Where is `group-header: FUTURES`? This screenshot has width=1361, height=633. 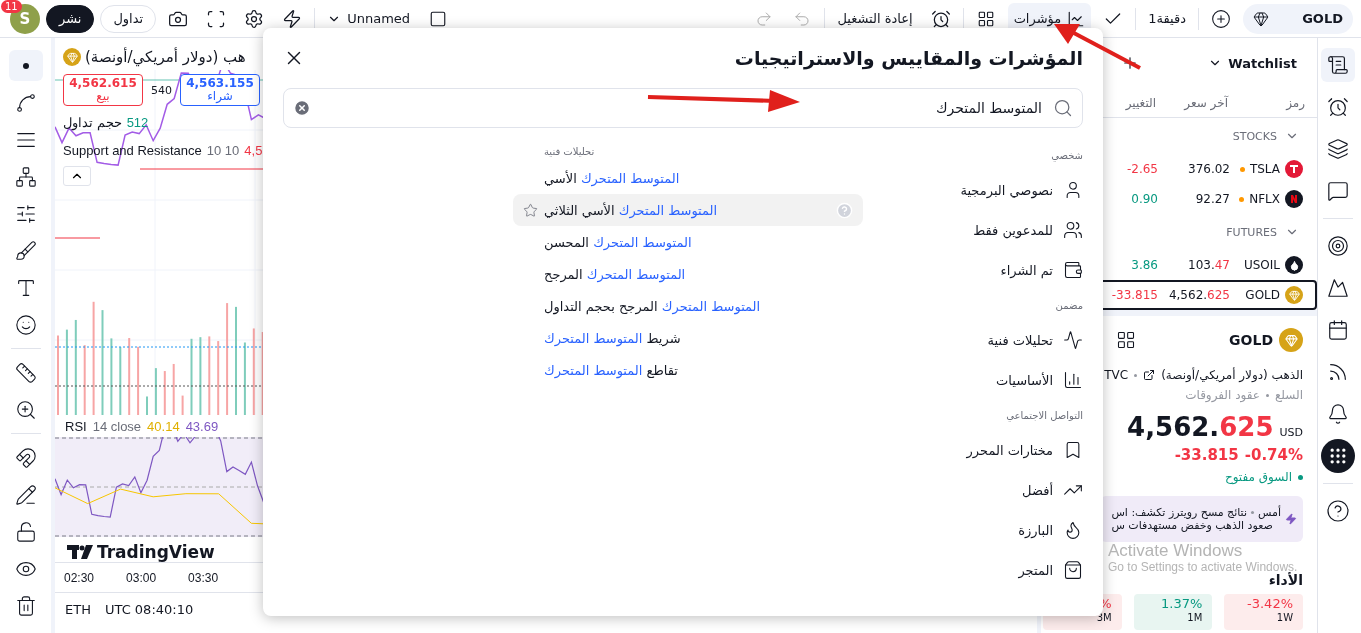 group-header: FUTURES is located at coordinates (1251, 232).